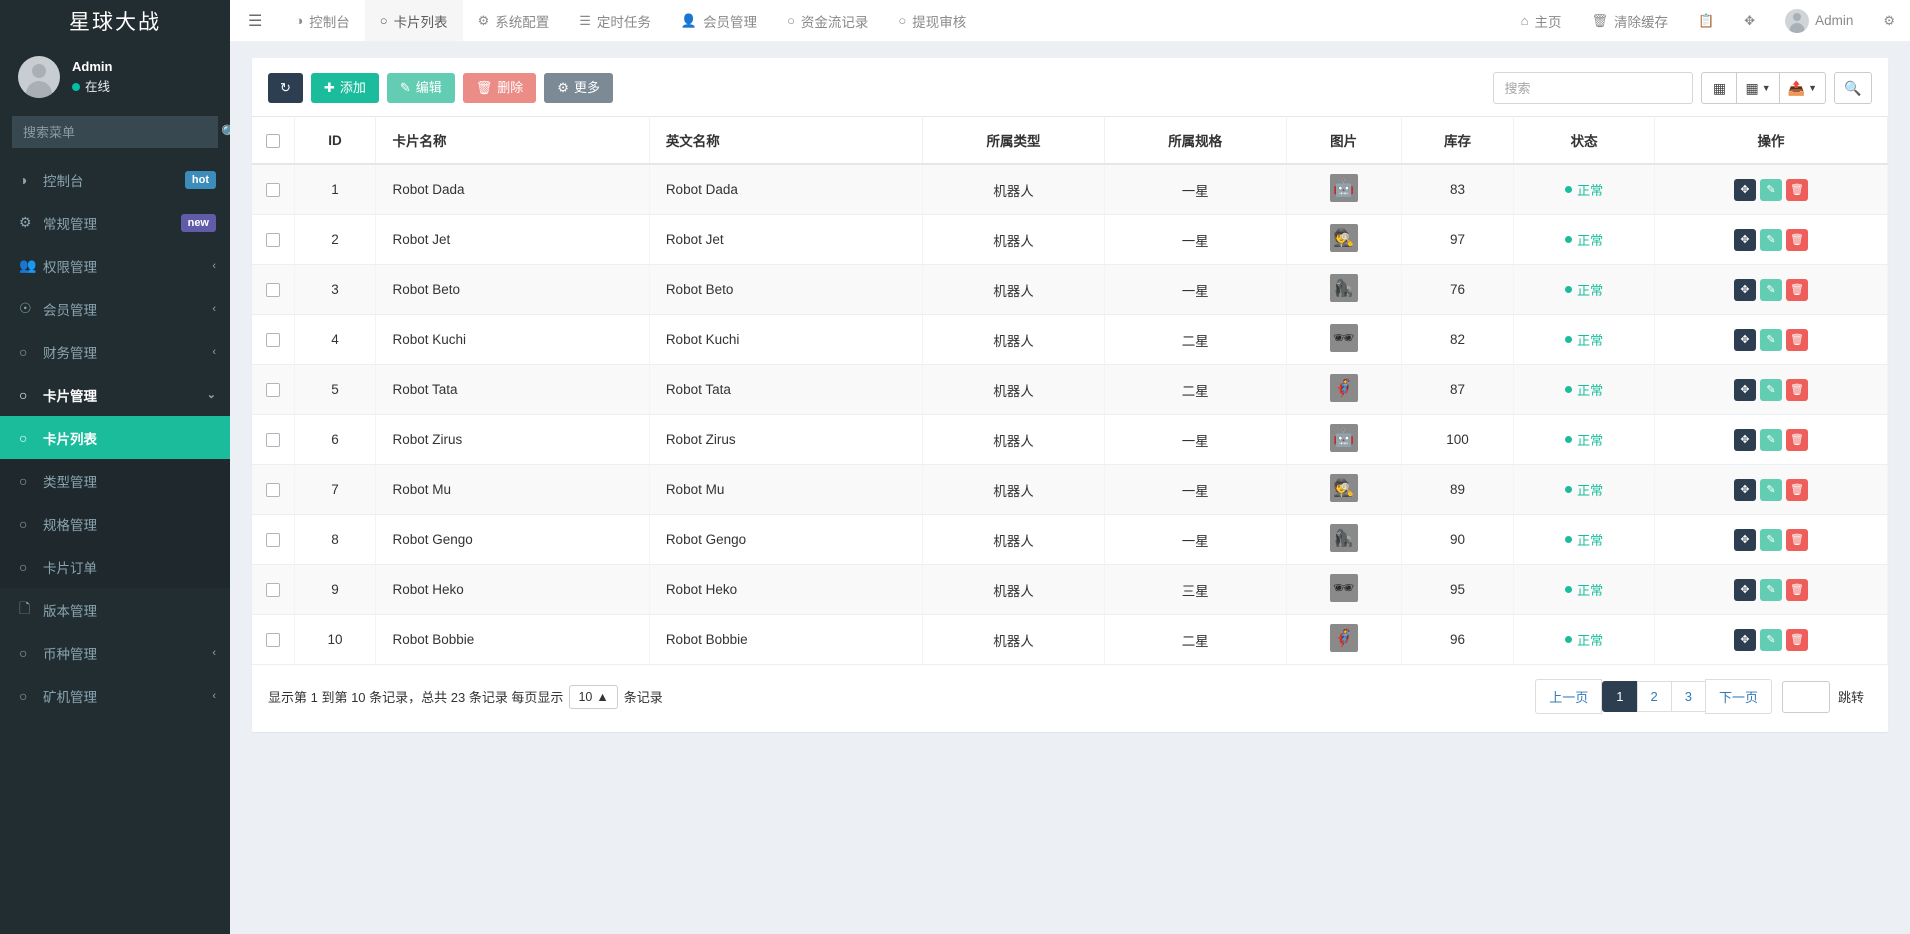  I want to click on sidebar-link-7: ○ 类型管理, so click(115, 480).